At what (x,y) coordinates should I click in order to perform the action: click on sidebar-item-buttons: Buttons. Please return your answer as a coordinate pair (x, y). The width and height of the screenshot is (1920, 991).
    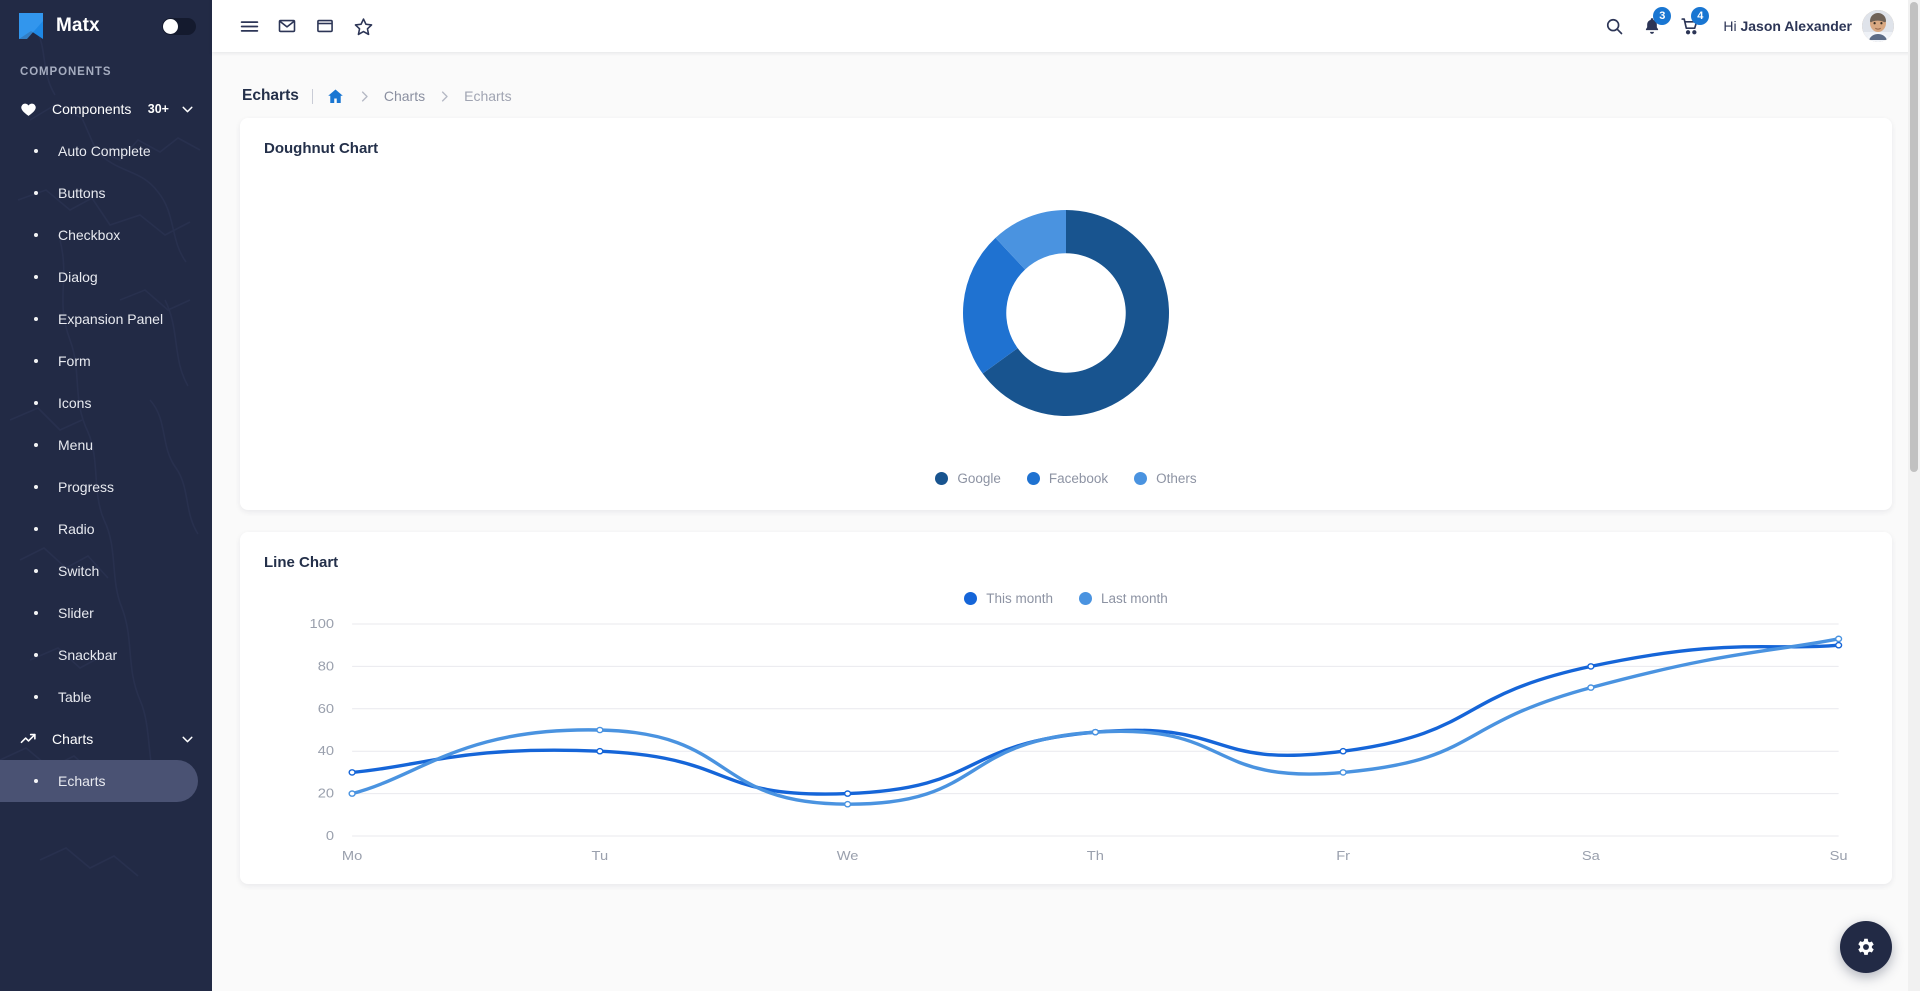
    Looking at the image, I should click on (99, 193).